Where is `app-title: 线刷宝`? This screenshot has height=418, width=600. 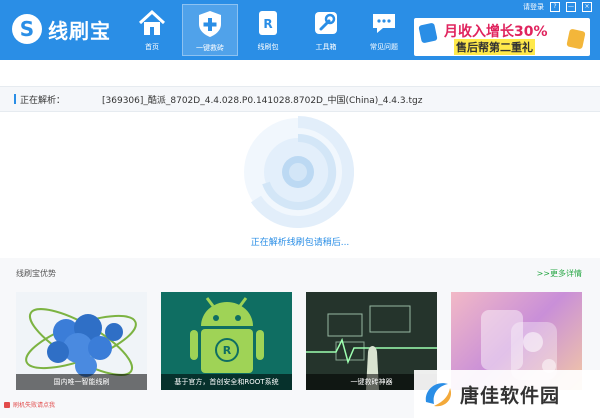
app-title: 线刷宝 is located at coordinates (79, 30).